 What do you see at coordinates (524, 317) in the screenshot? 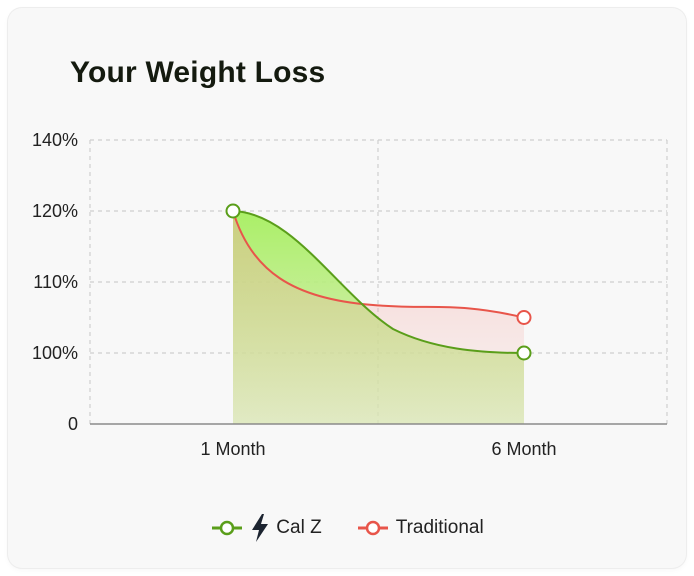
I see `point-traditional` at bounding box center [524, 317].